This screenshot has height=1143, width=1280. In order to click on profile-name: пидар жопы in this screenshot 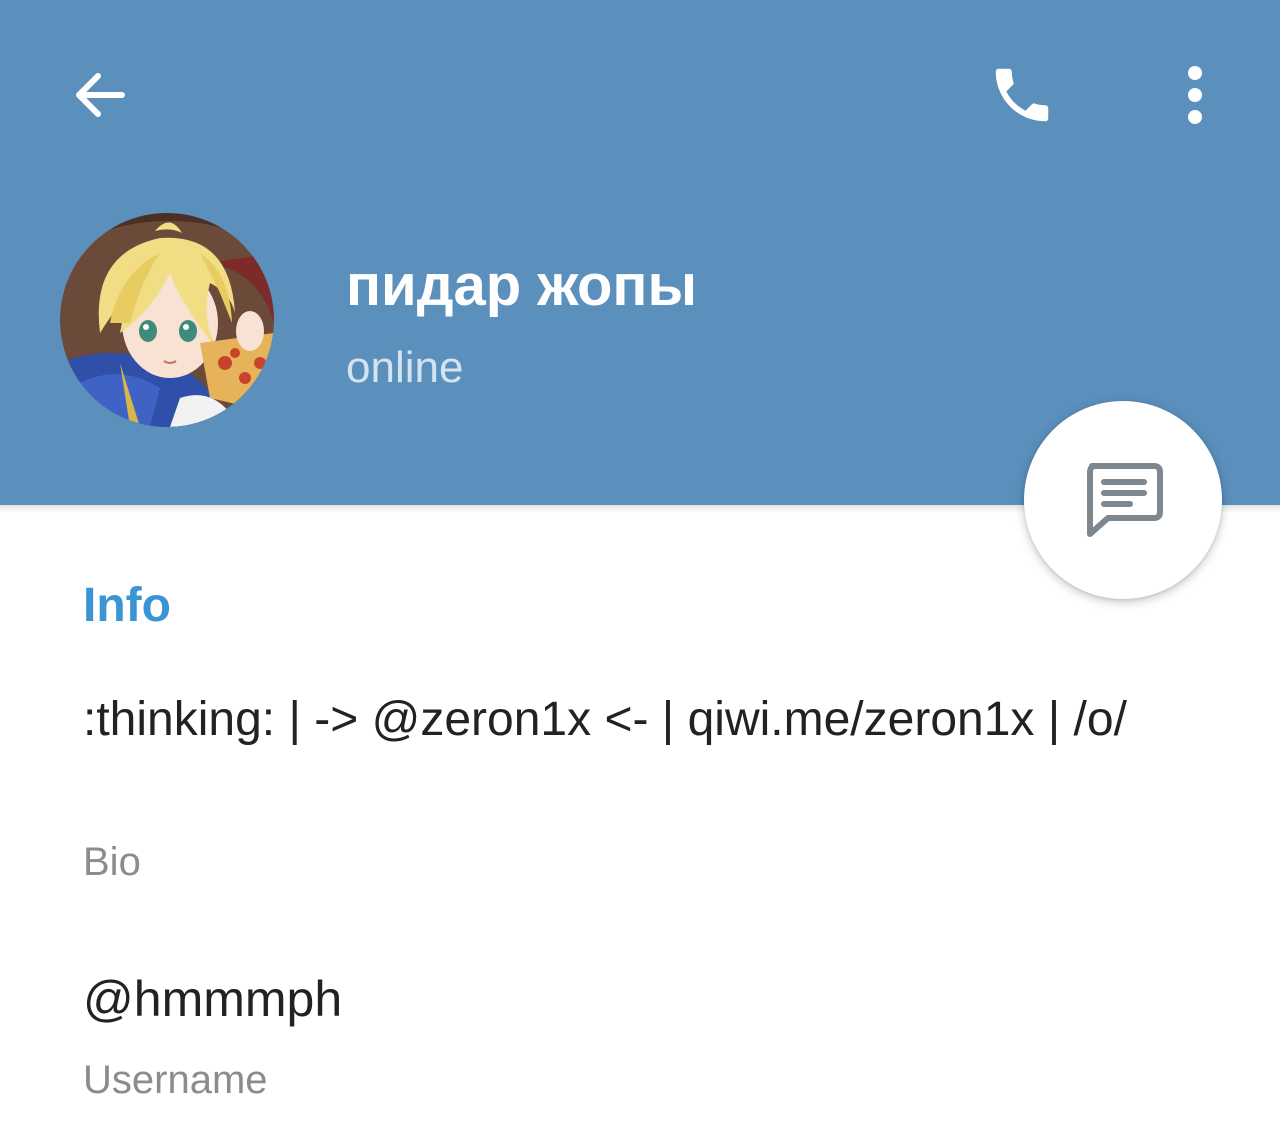, I will do `click(521, 285)`.